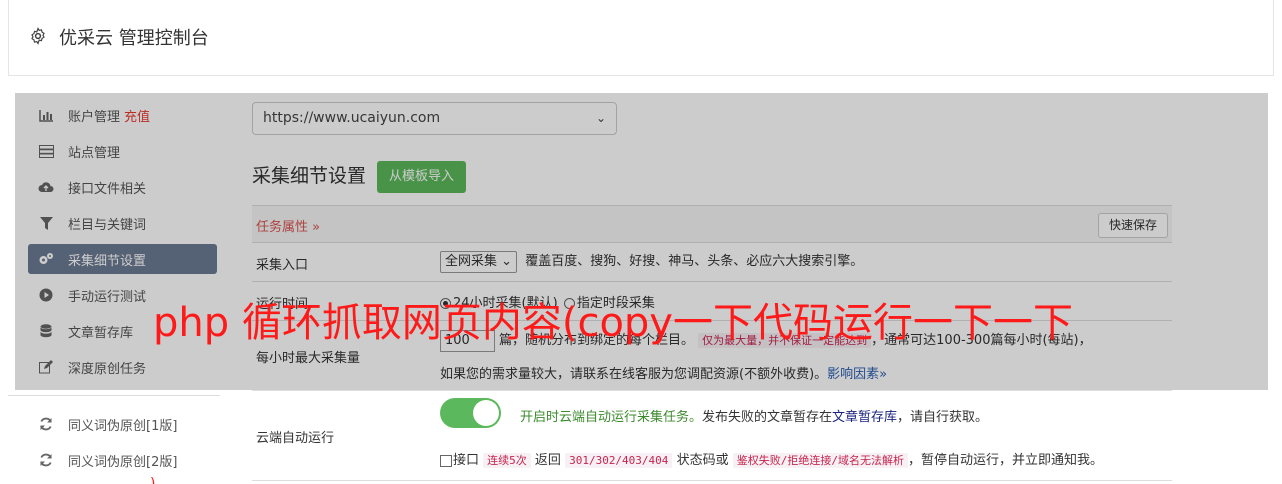 This screenshot has width=1282, height=484. What do you see at coordinates (122, 115) in the screenshot?
I see `sidebar-item-account: 账户管理 充值` at bounding box center [122, 115].